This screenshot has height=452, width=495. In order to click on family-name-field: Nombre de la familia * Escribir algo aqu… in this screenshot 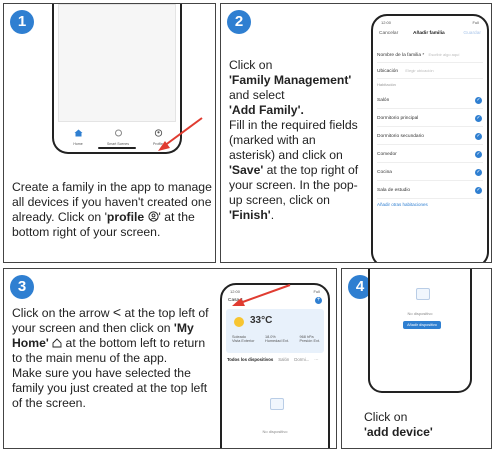, I will do `click(430, 55)`.